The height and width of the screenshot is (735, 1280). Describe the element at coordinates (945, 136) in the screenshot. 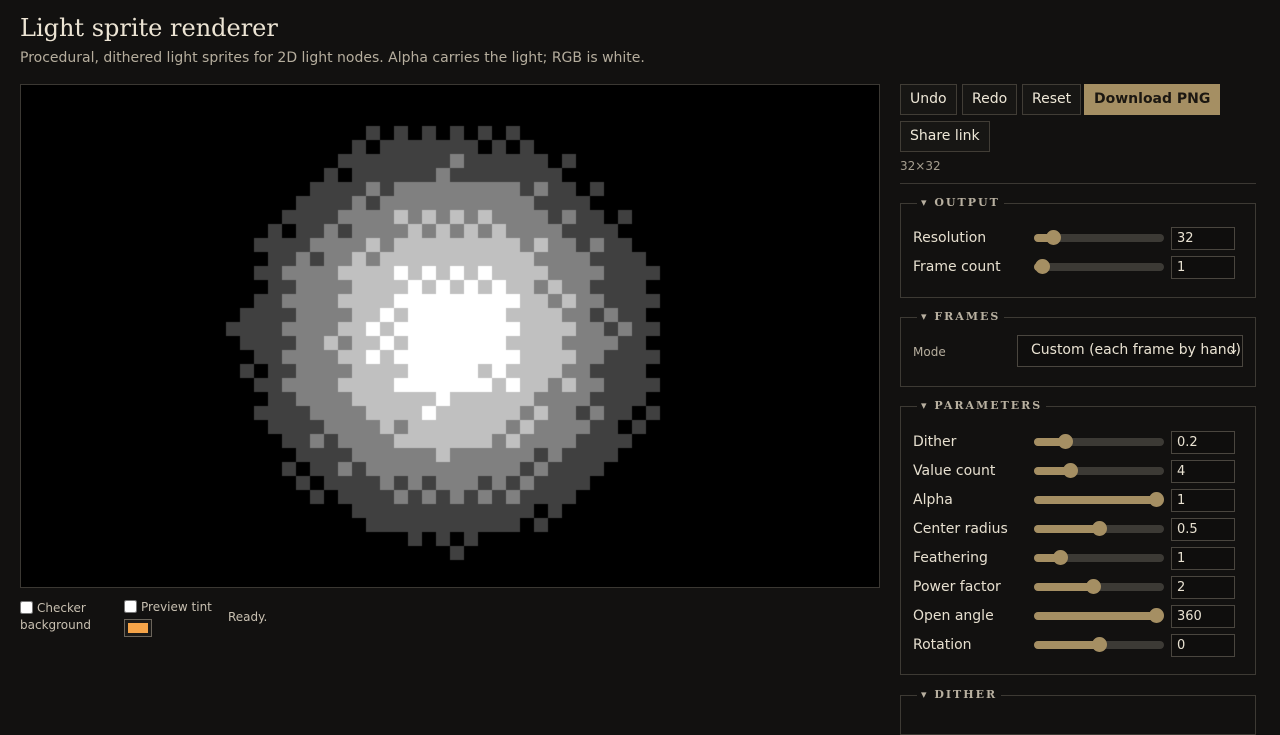

I see `share-link-button: Share link` at that location.